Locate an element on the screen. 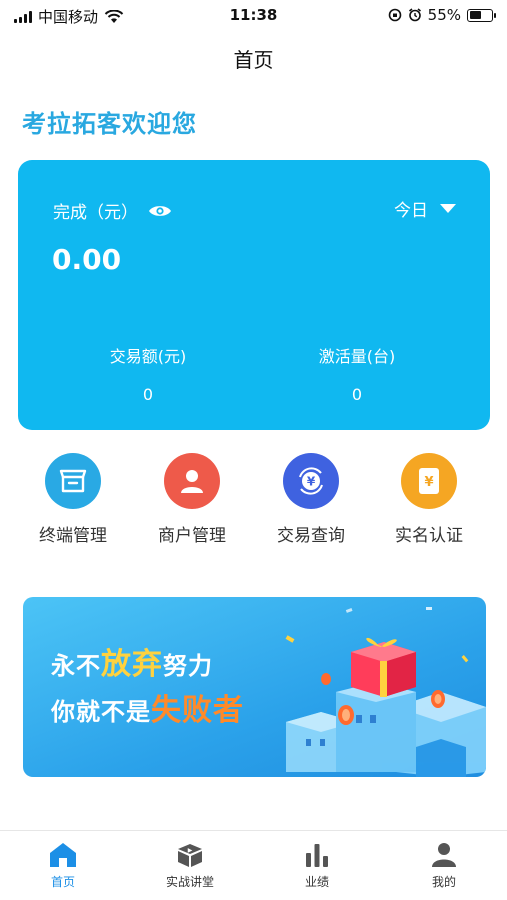 The image size is (507, 900). battery-level is located at coordinates (475, 15).